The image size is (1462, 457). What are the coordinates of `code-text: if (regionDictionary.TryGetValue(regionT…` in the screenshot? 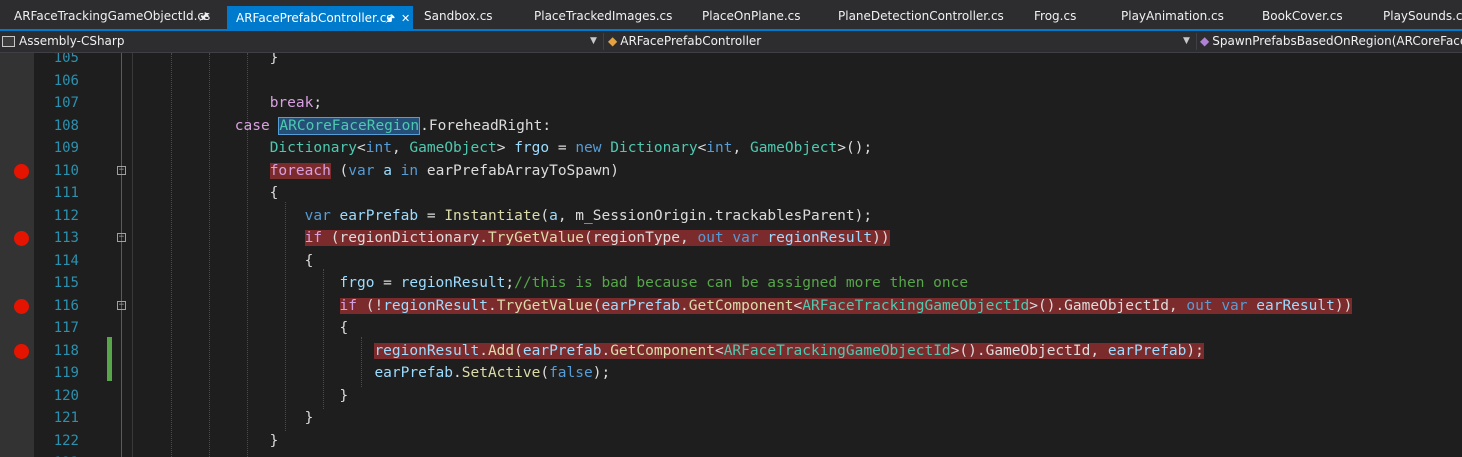 It's located at (510, 238).